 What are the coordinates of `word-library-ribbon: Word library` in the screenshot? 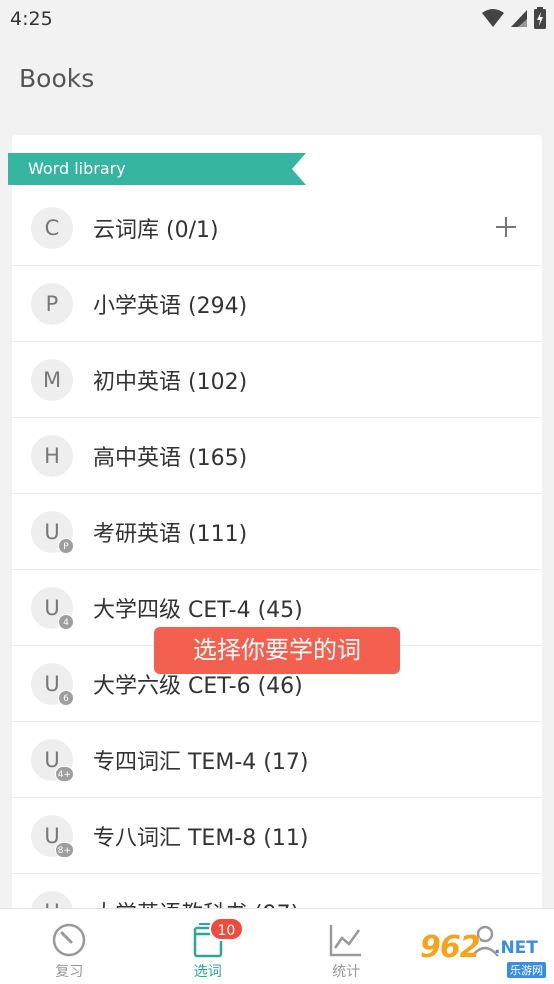 It's located at (157, 169).